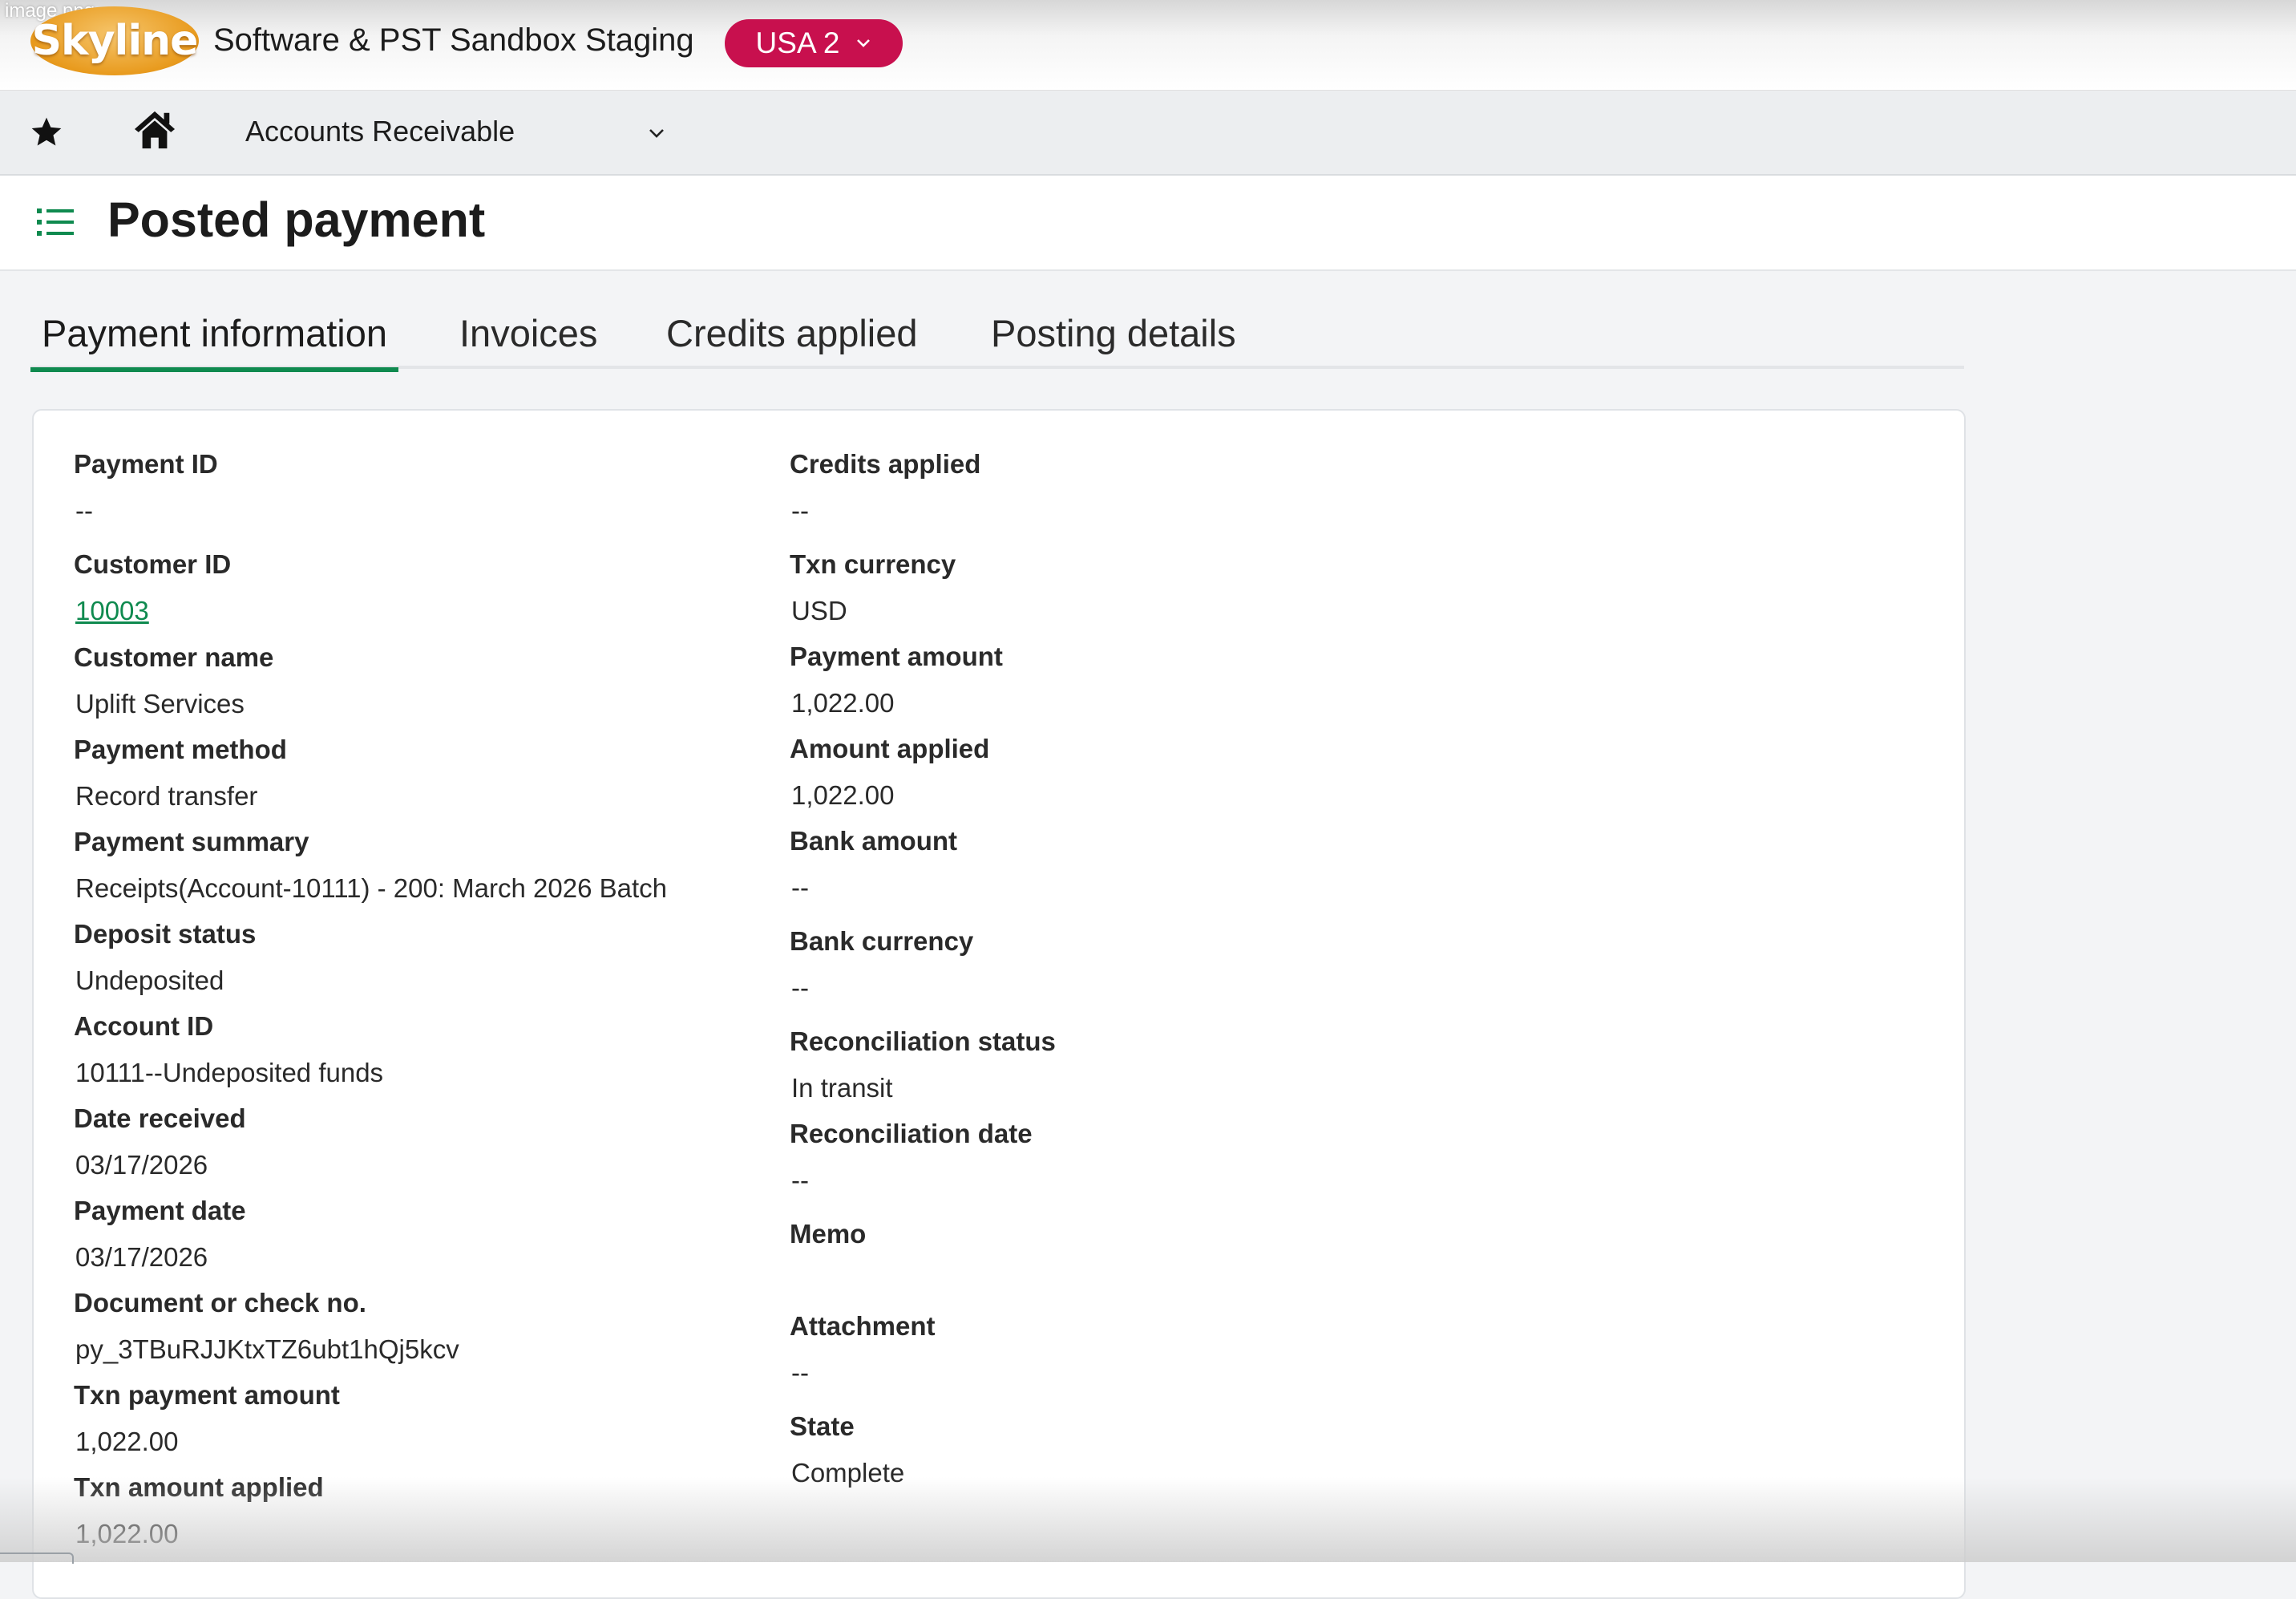 Image resolution: width=2296 pixels, height=1599 pixels. Describe the element at coordinates (180, 773) in the screenshot. I see `field-payment-method: Payment method Record transfer` at that location.